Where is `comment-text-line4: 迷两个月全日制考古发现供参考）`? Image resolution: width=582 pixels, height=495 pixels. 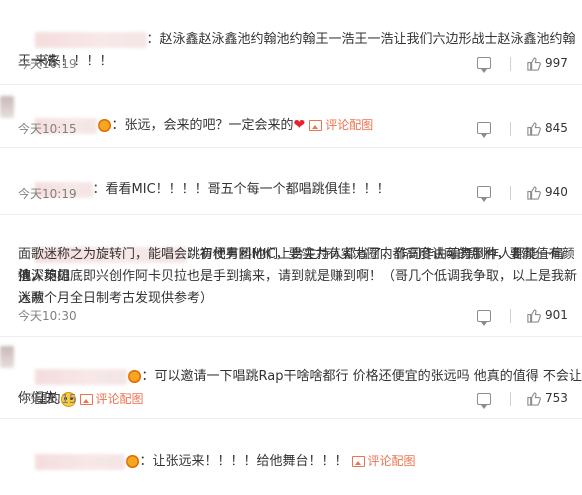 comment-text-line4: 迷两个月全日制考古发现供参考） is located at coordinates (300, 299).